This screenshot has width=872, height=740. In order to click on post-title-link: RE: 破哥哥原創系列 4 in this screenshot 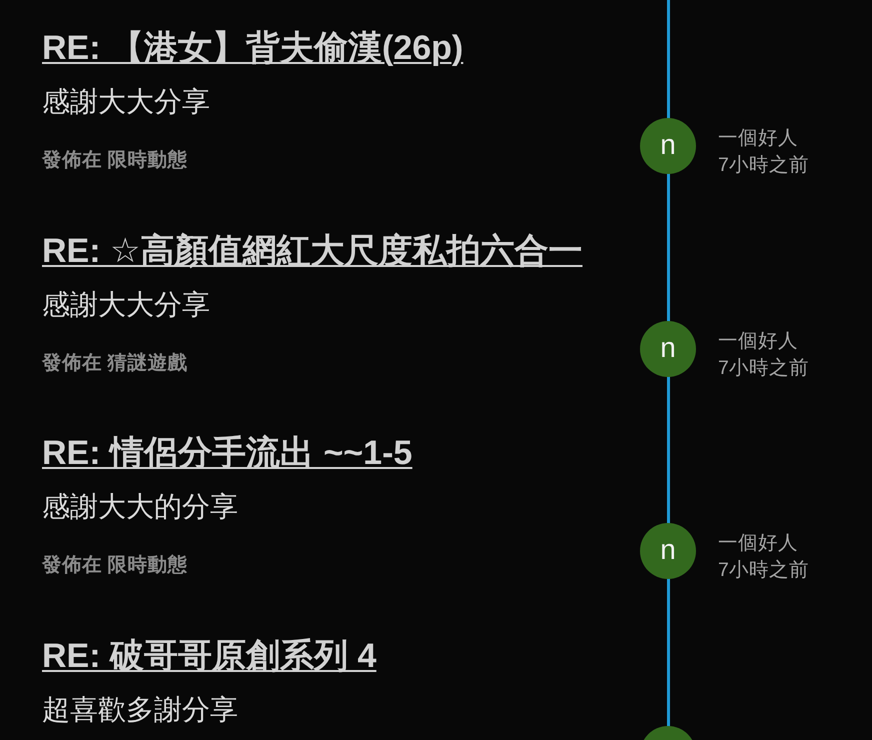, I will do `click(209, 656)`.